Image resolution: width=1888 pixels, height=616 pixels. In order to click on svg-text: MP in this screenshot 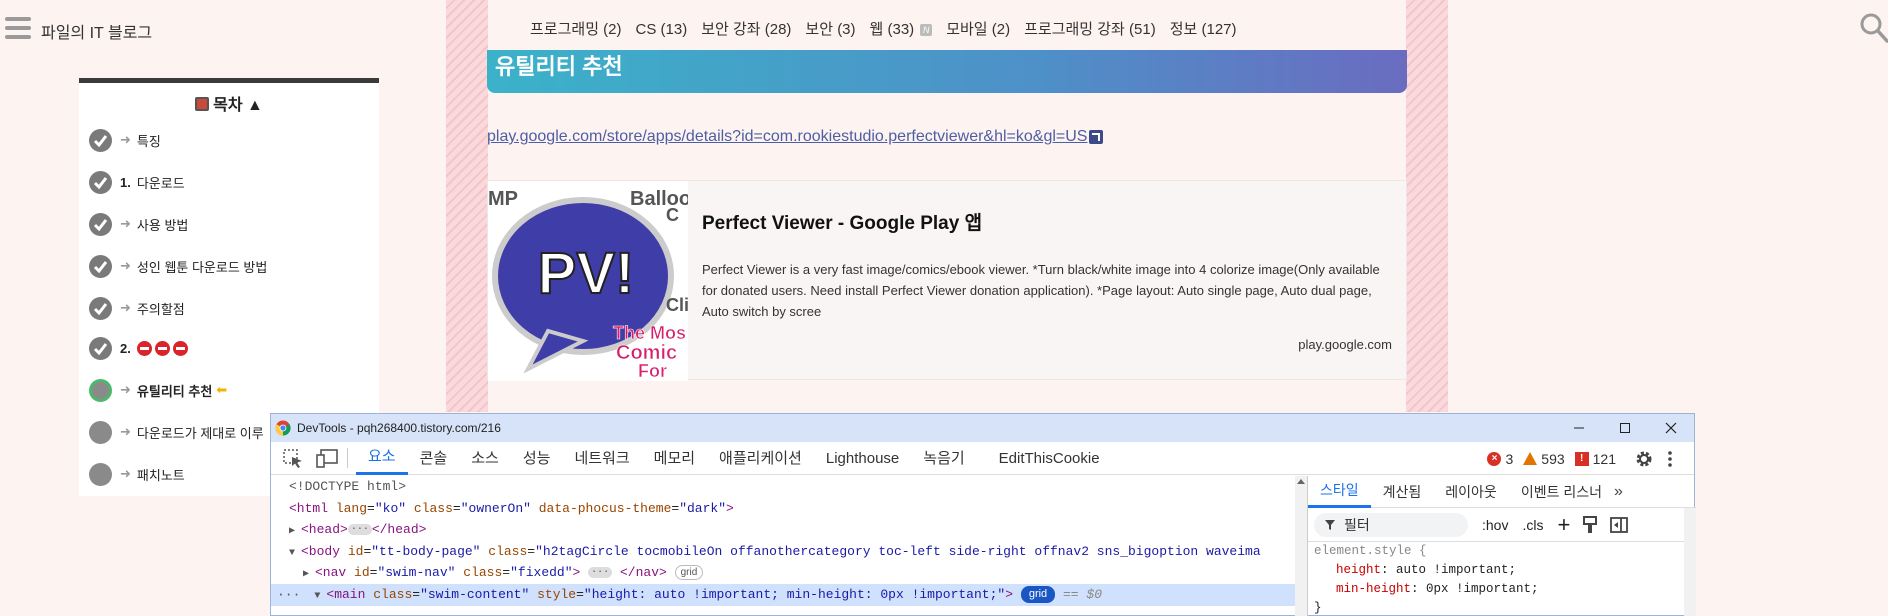, I will do `click(503, 199)`.